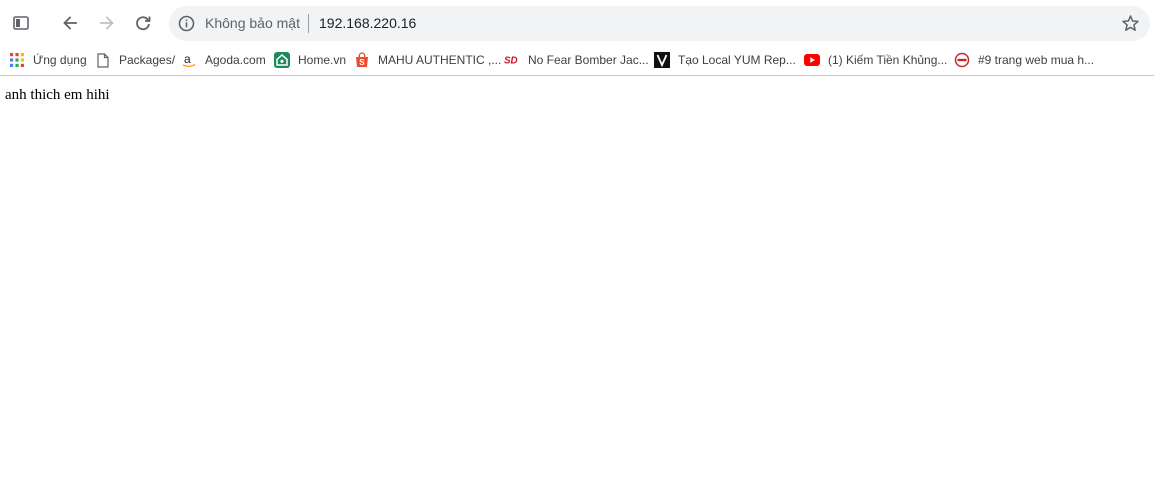 This screenshot has width=1154, height=504. What do you see at coordinates (659, 23) in the screenshot?
I see `address-bar: Không bảo mật 192.168.220.16` at bounding box center [659, 23].